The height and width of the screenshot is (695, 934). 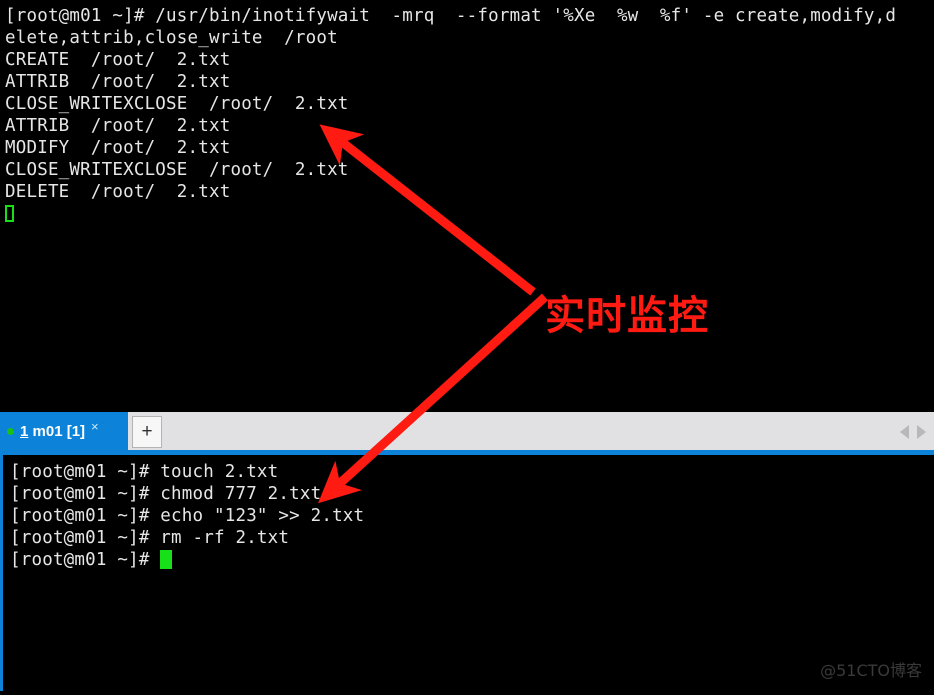 I want to click on terminal-line-cursor, so click(x=467, y=214).